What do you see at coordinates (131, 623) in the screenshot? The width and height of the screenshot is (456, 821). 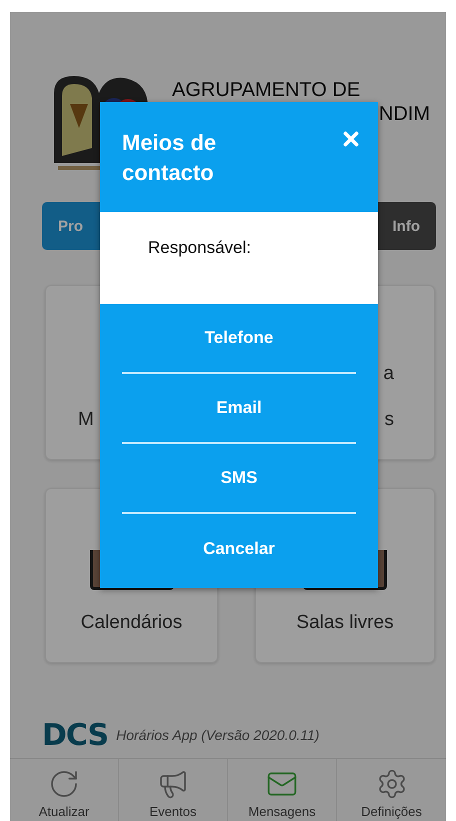 I see `card-label: Calendários` at bounding box center [131, 623].